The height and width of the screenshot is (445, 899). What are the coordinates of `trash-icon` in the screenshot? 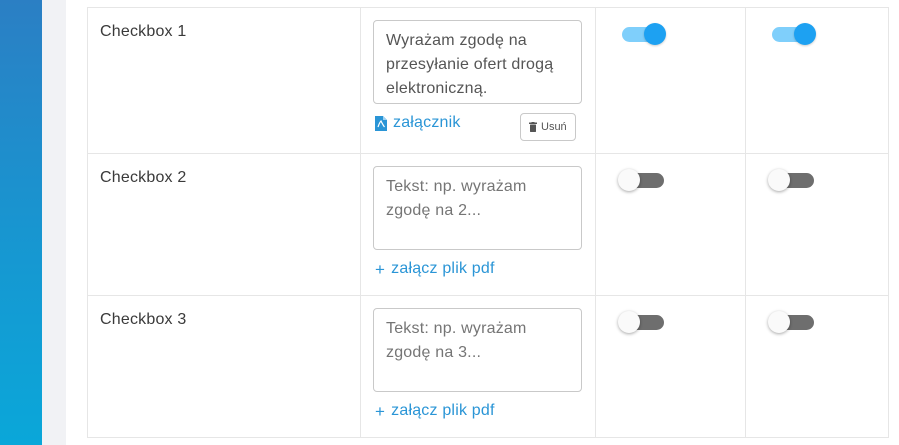 It's located at (533, 127).